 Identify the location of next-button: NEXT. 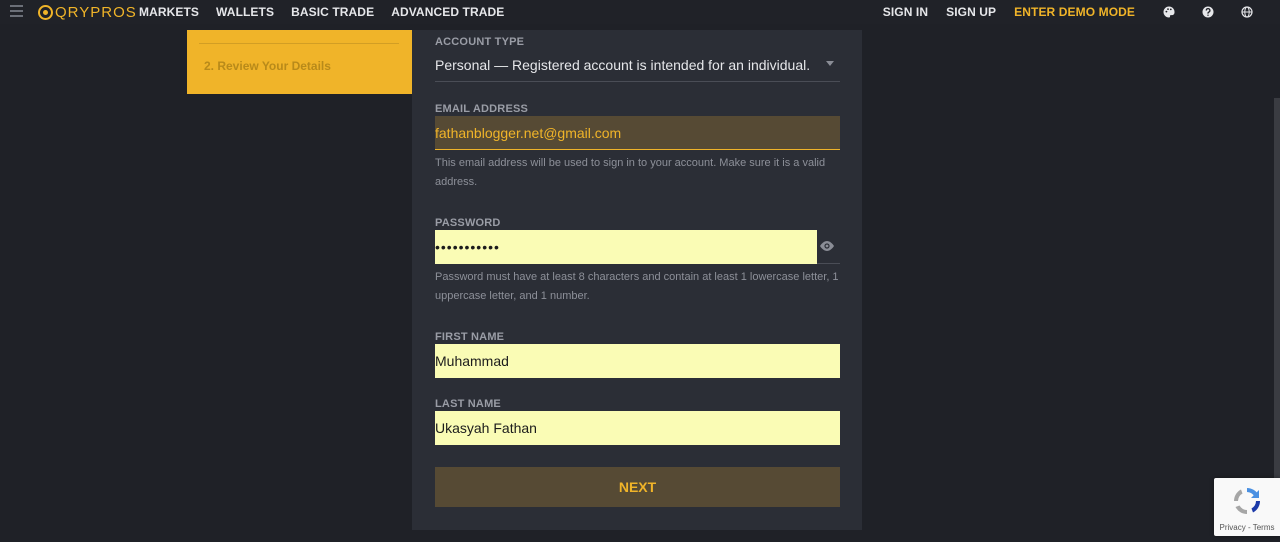
(637, 487).